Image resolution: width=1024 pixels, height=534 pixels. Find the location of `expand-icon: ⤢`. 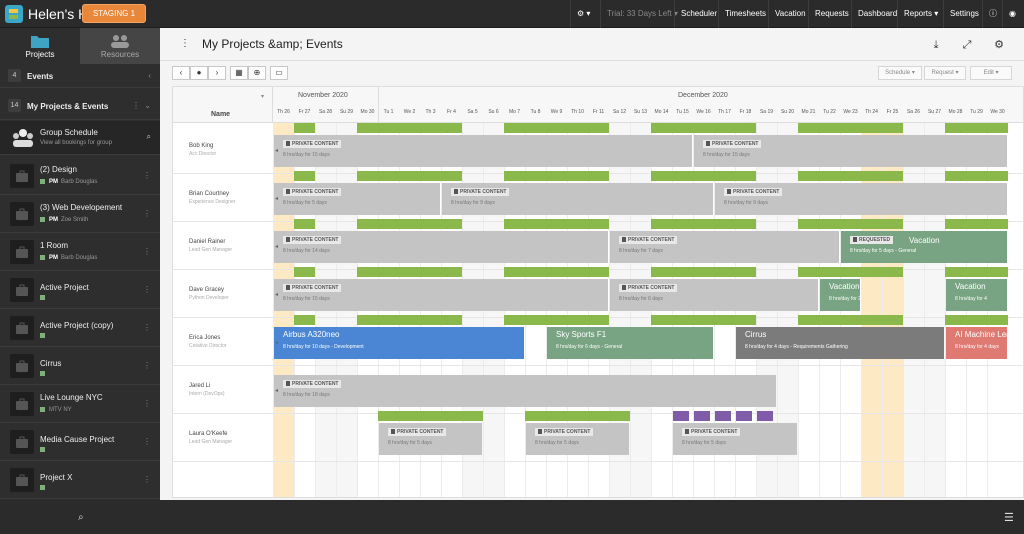

expand-icon: ⤢ is located at coordinates (967, 45).